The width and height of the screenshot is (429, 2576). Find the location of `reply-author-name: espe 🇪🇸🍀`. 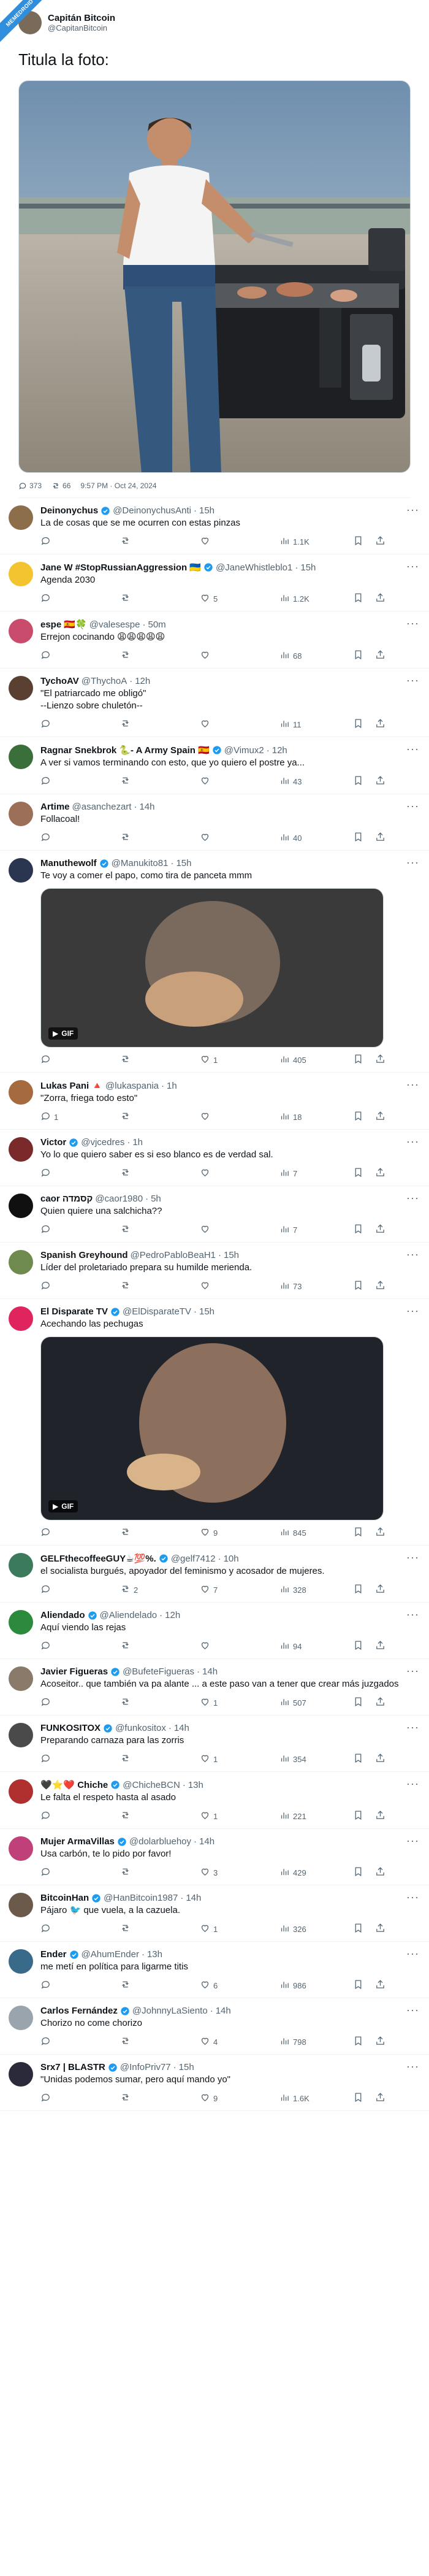

reply-author-name: espe 🇪🇸🍀 is located at coordinates (63, 624).